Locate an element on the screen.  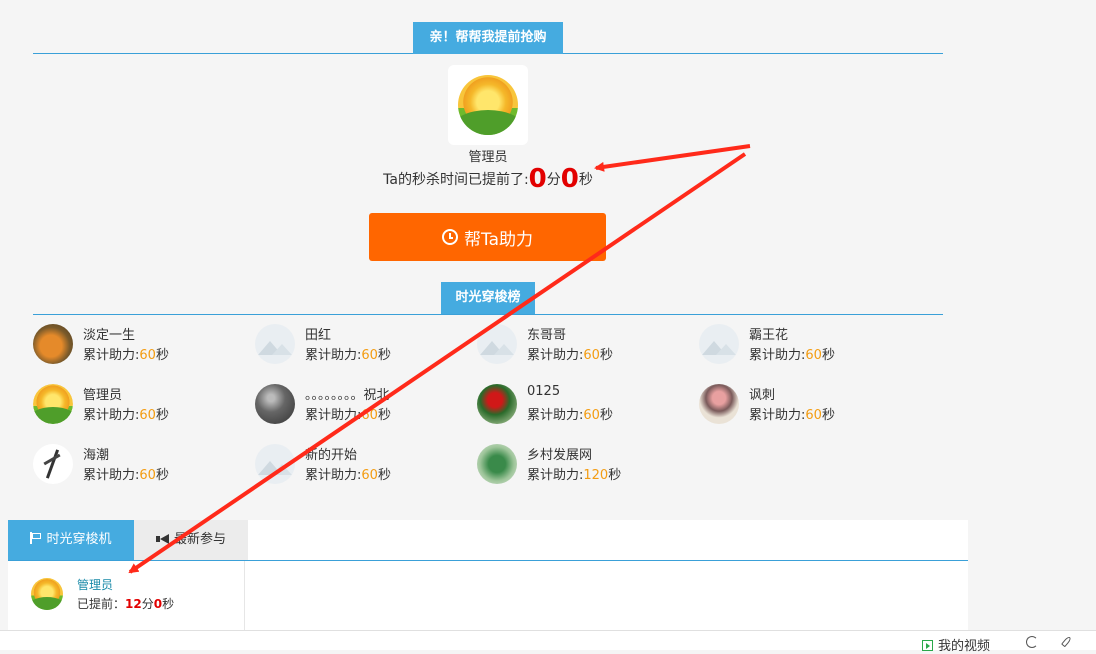
flag-icon is located at coordinates (36, 538).